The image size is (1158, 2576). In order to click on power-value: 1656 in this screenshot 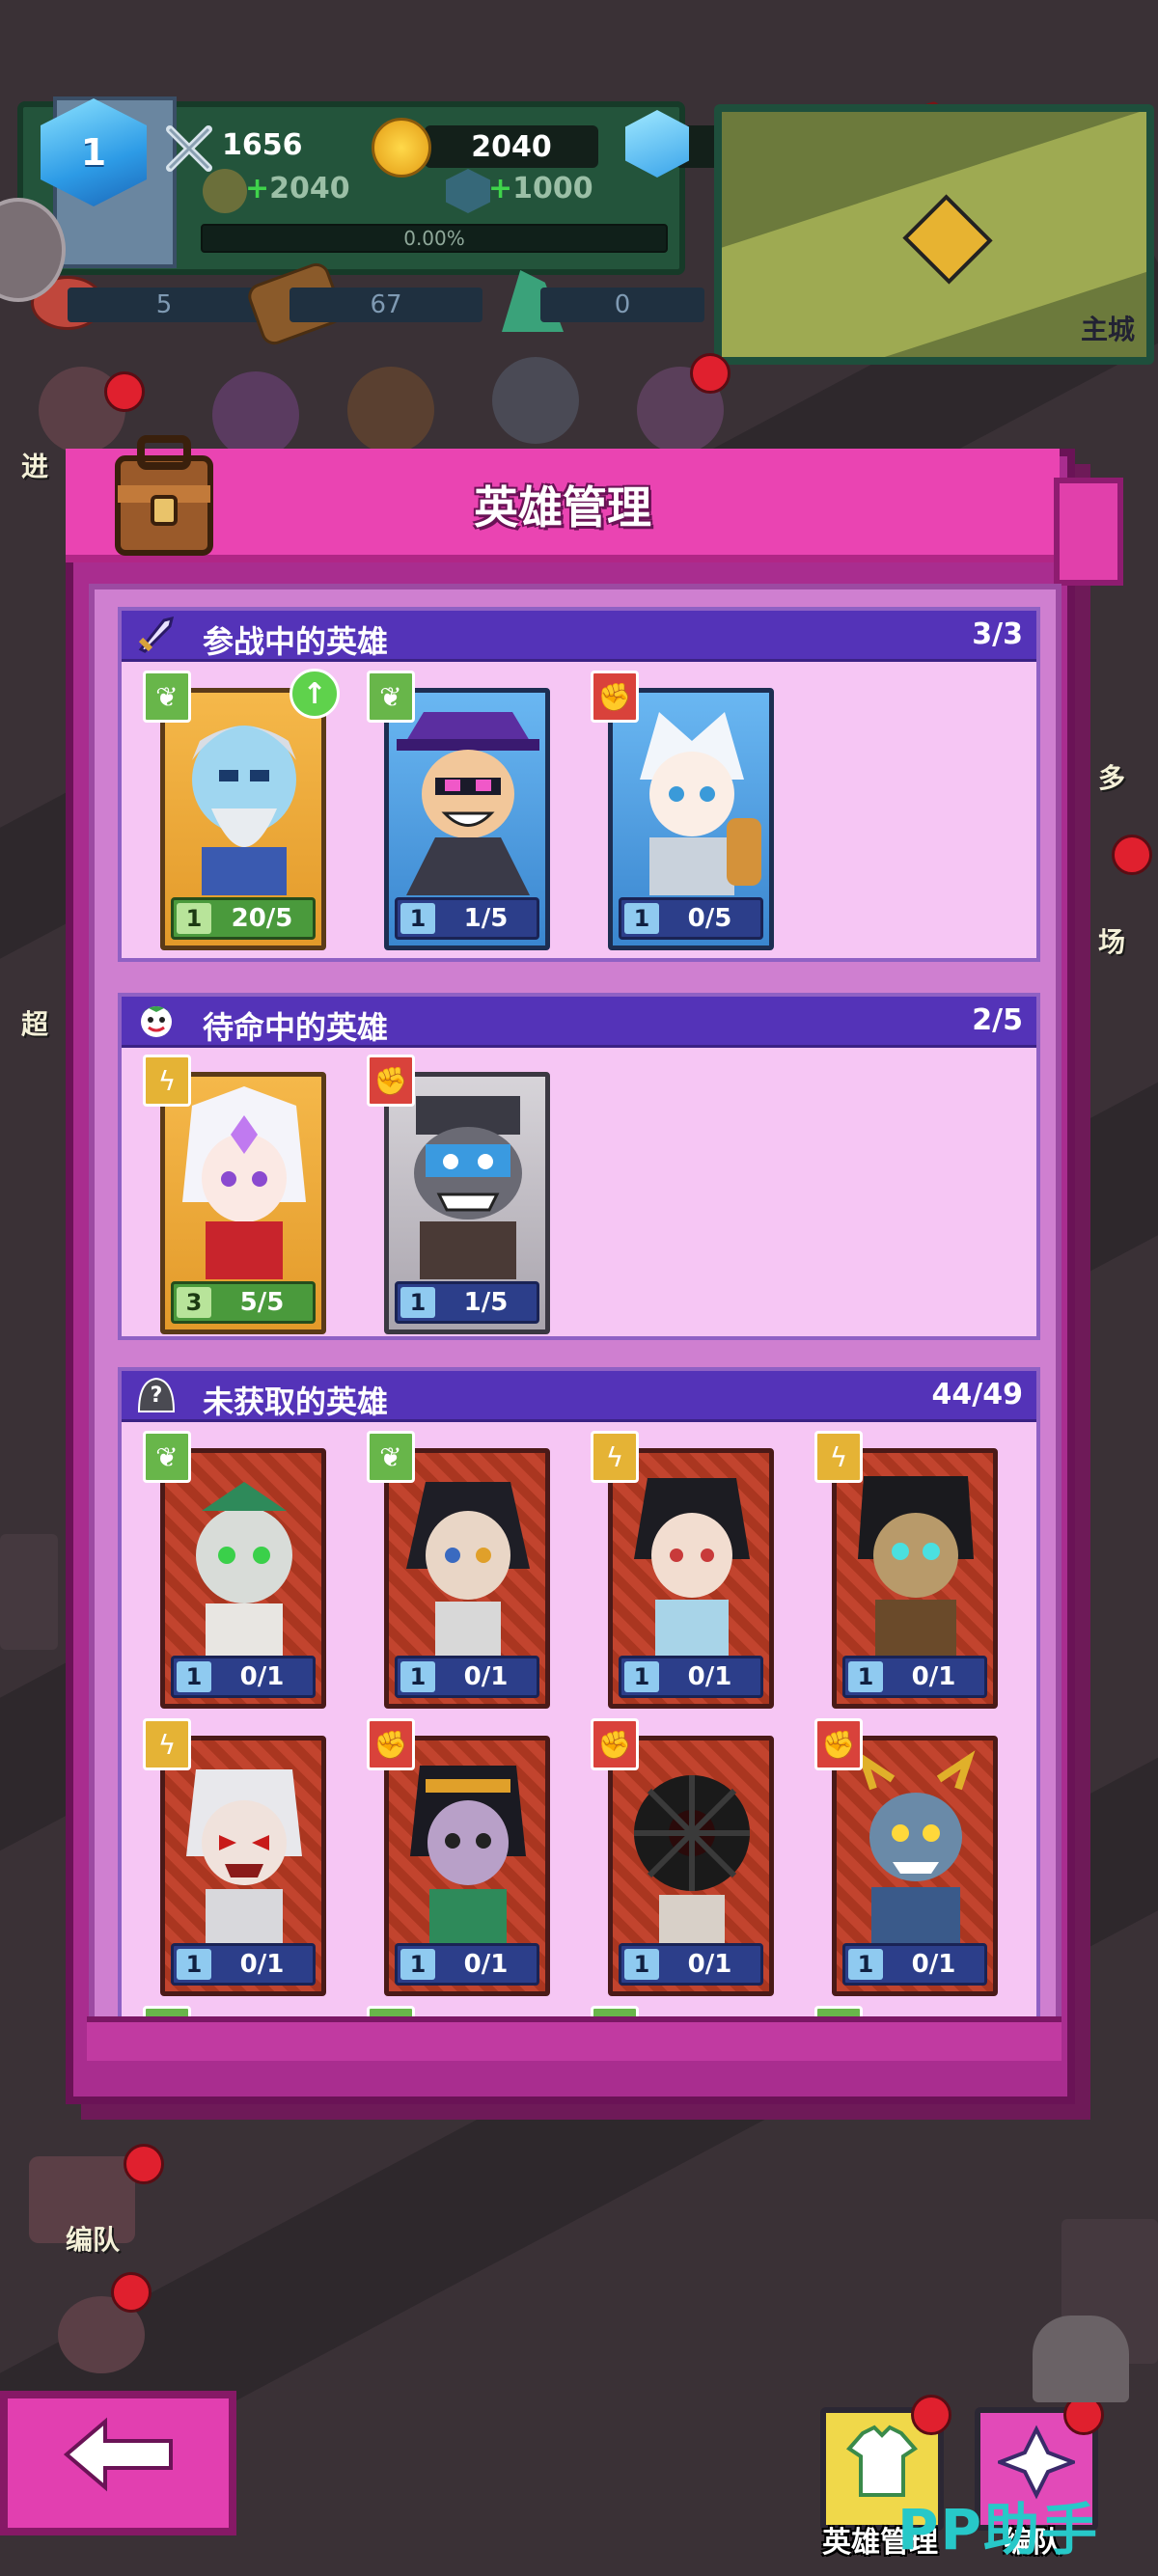, I will do `click(262, 144)`.